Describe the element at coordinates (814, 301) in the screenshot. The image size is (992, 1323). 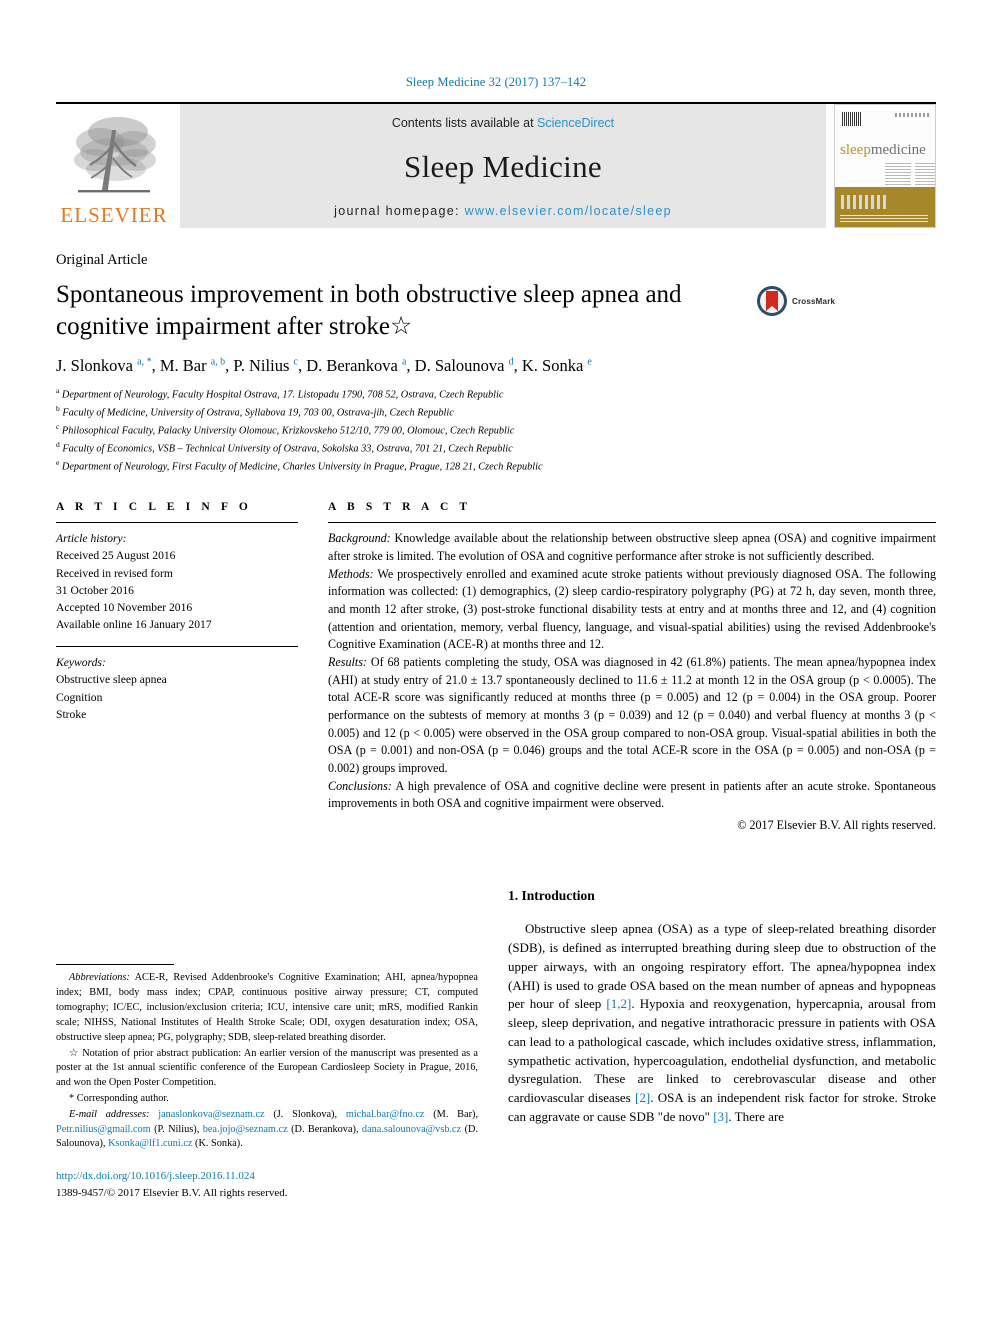
I see `crossmark-label: CrossMark` at that location.